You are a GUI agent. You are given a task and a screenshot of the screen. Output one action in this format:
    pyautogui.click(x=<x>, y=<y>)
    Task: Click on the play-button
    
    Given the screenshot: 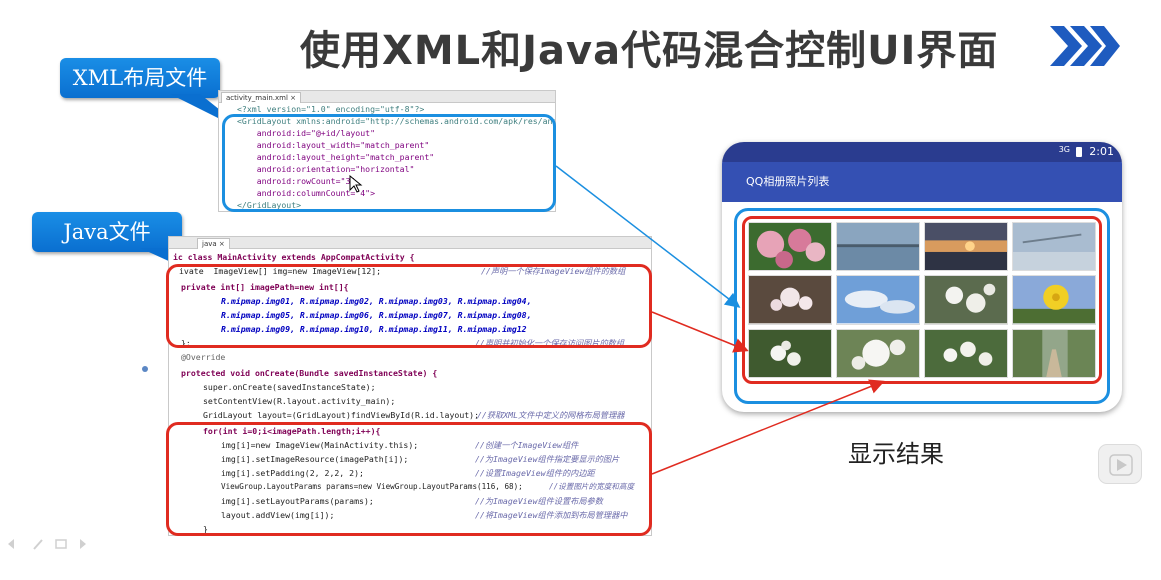 What is the action you would take?
    pyautogui.click(x=1120, y=464)
    